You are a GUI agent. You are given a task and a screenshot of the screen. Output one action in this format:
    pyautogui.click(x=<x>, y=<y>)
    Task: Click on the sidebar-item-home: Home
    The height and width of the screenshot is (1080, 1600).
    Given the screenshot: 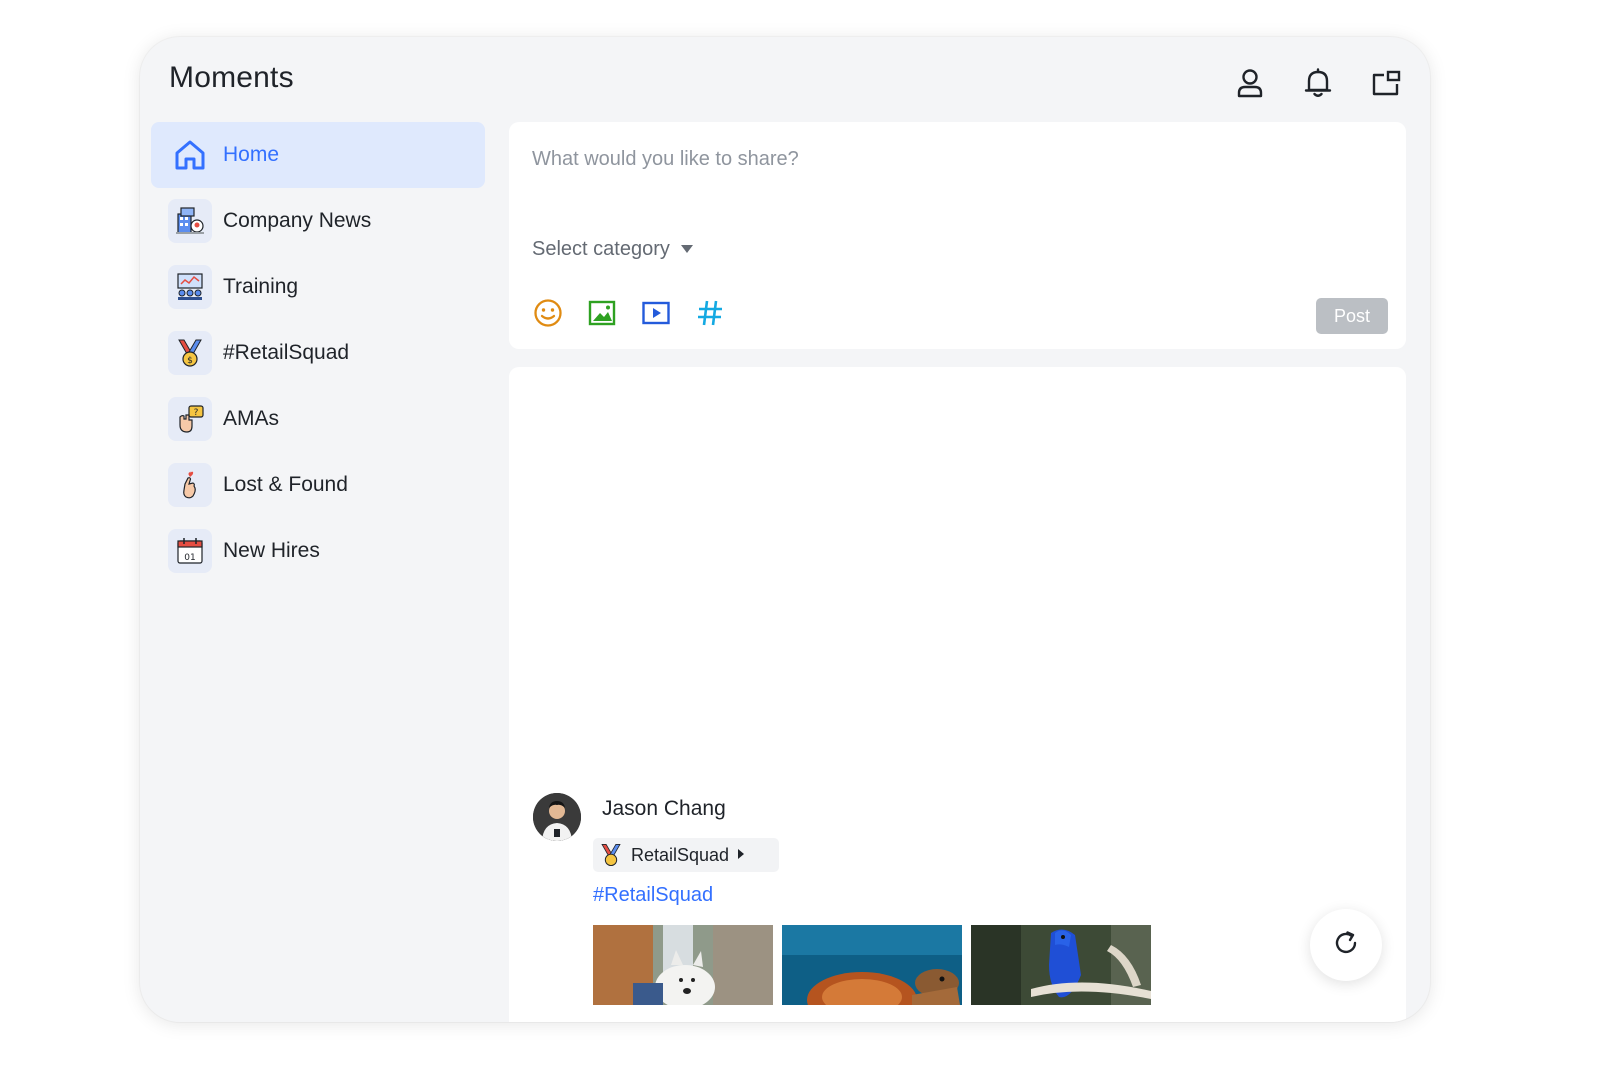 What is the action you would take?
    pyautogui.click(x=318, y=155)
    